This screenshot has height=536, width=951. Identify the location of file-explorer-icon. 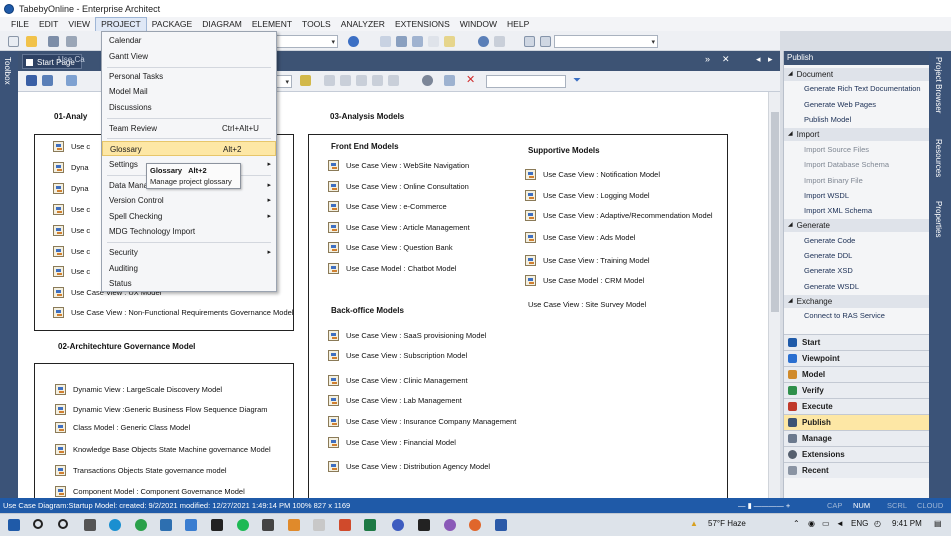
(90, 525).